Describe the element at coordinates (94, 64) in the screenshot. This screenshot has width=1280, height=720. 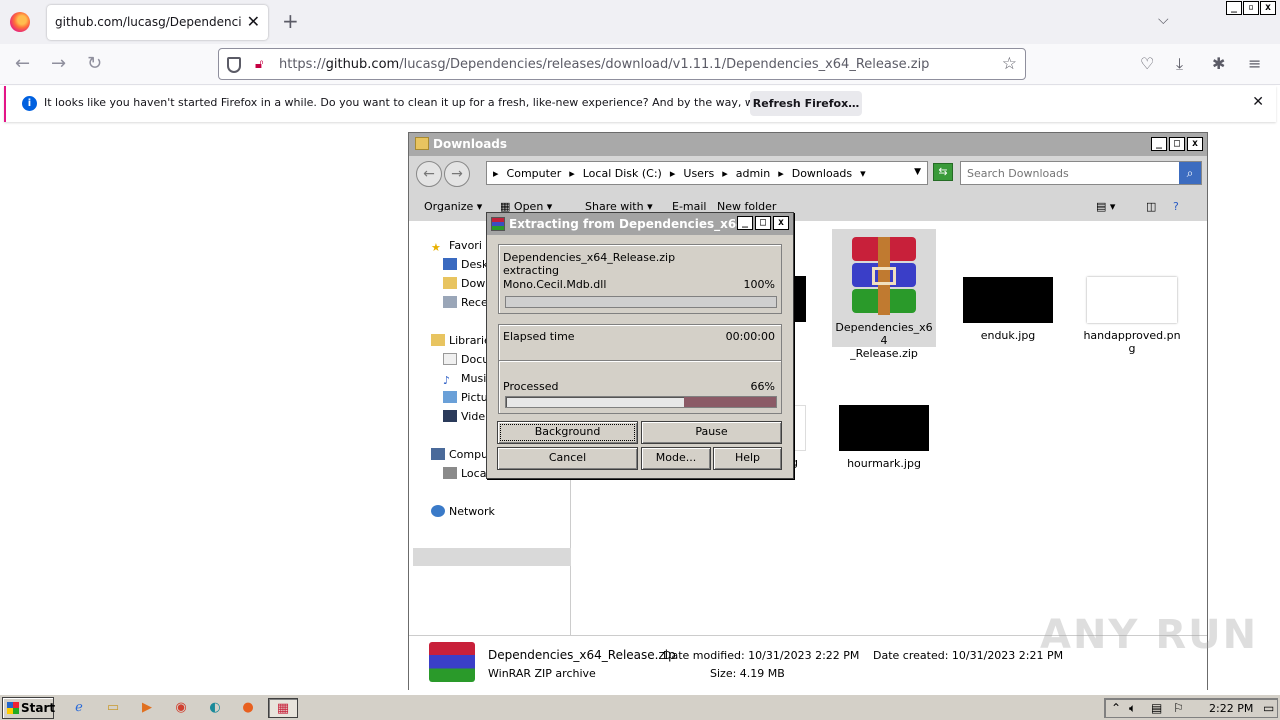
I see `reload-icon: ↻` at that location.